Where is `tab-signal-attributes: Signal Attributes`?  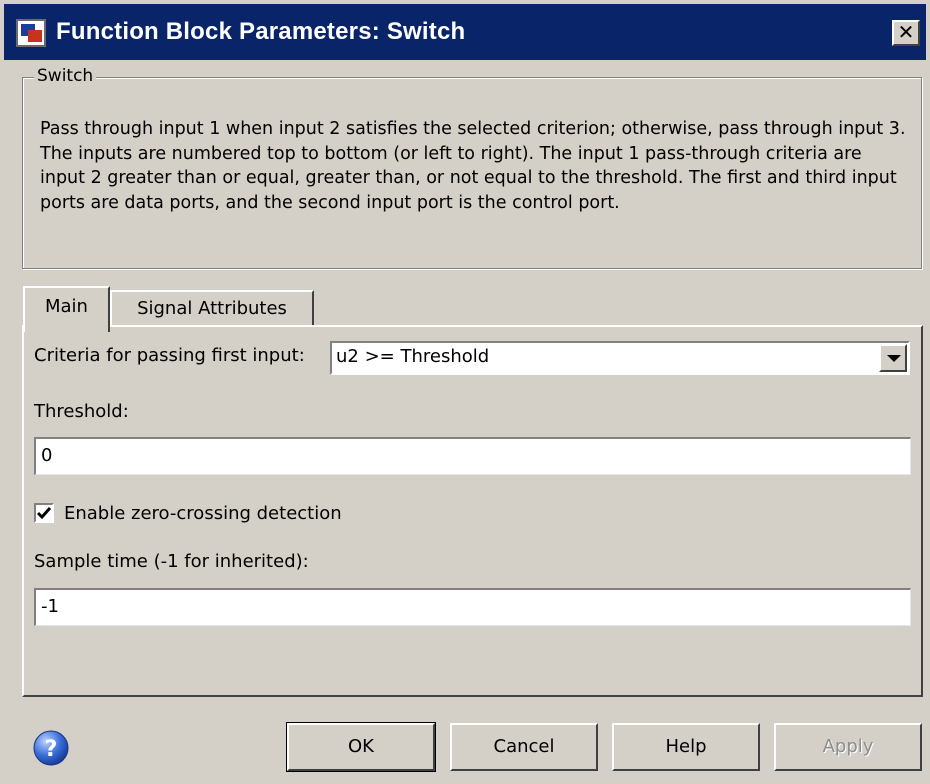
tab-signal-attributes: Signal Attributes is located at coordinates (212, 308).